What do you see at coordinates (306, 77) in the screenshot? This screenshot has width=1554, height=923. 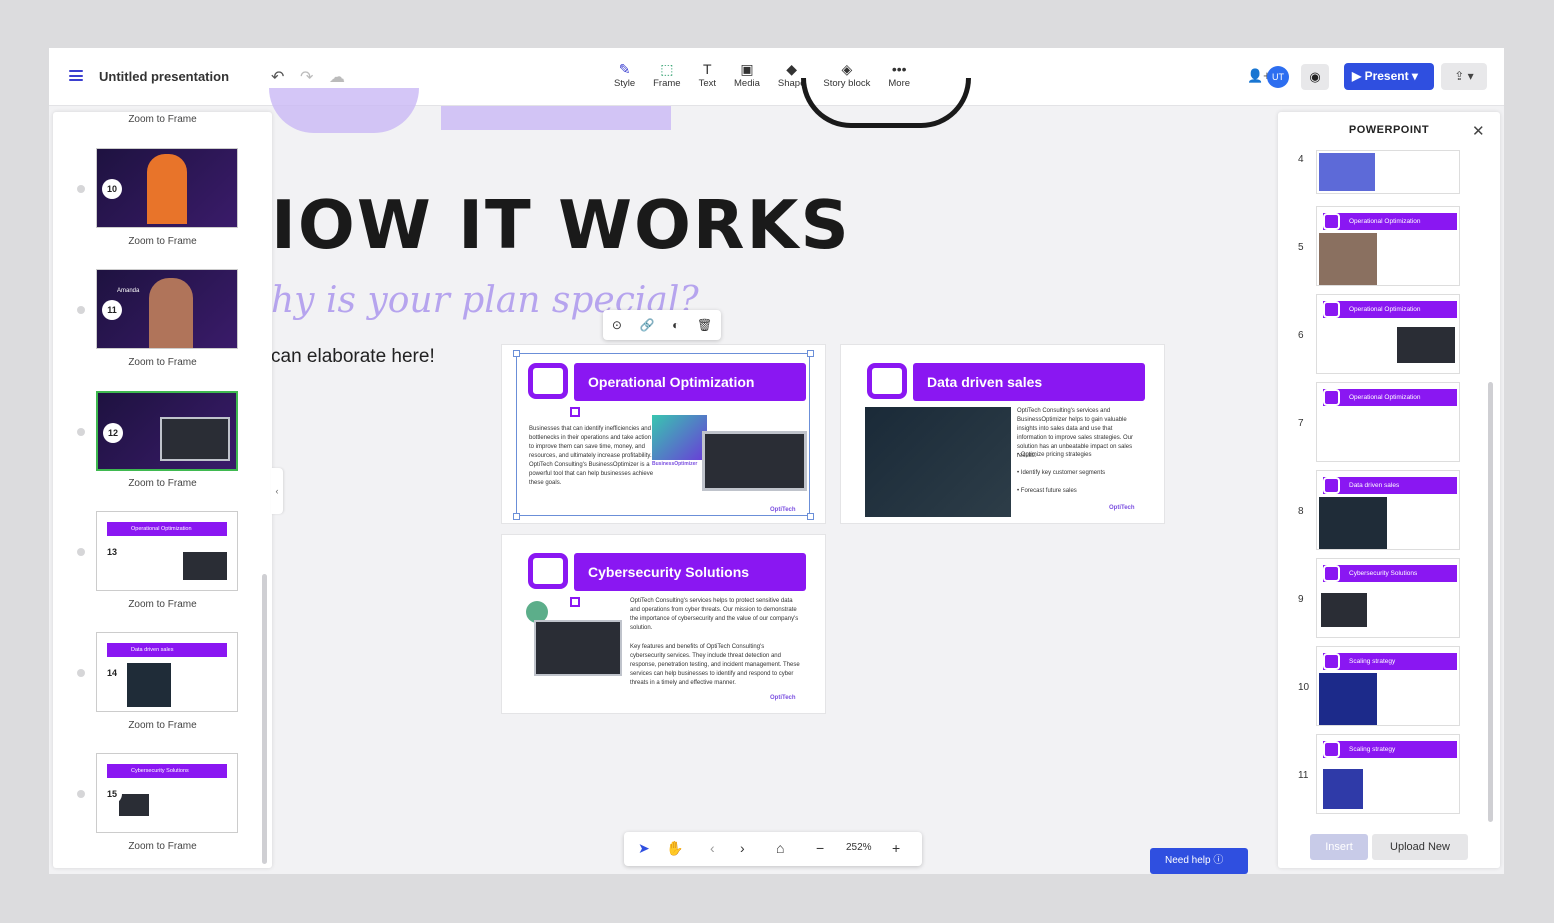 I see `redo-icon: ↷` at bounding box center [306, 77].